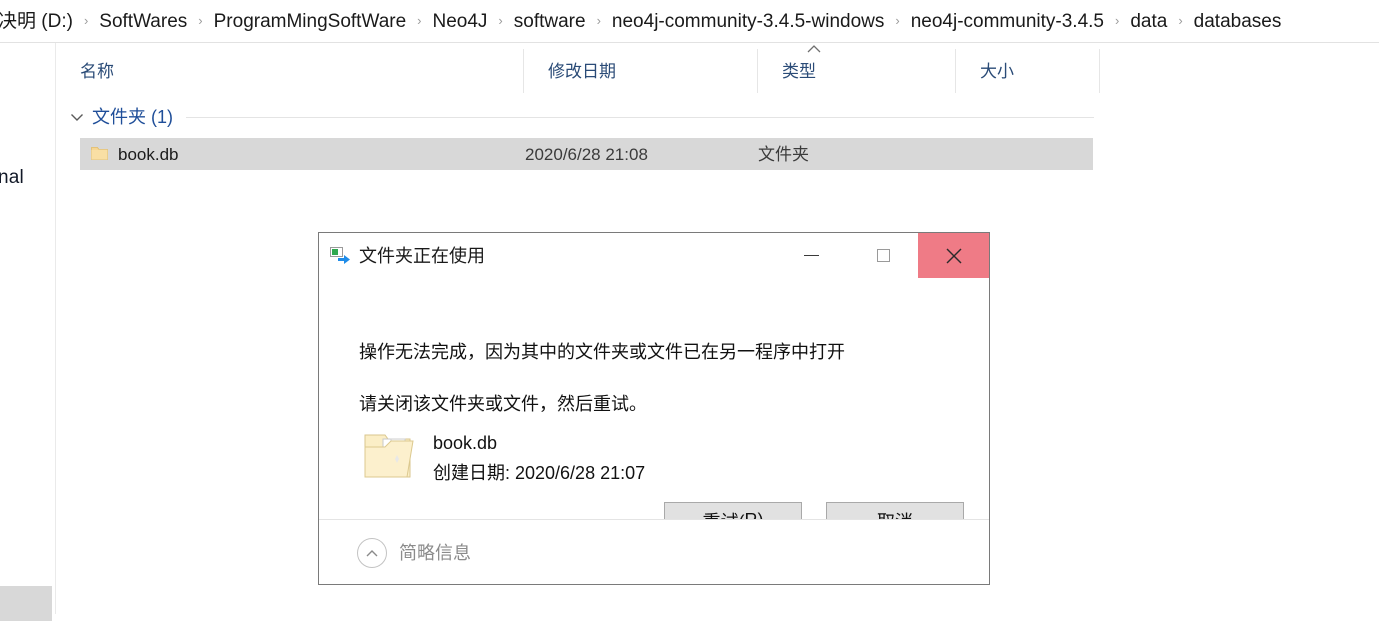  What do you see at coordinates (799, 71) in the screenshot?
I see `column-header-type-label: 类型` at bounding box center [799, 71].